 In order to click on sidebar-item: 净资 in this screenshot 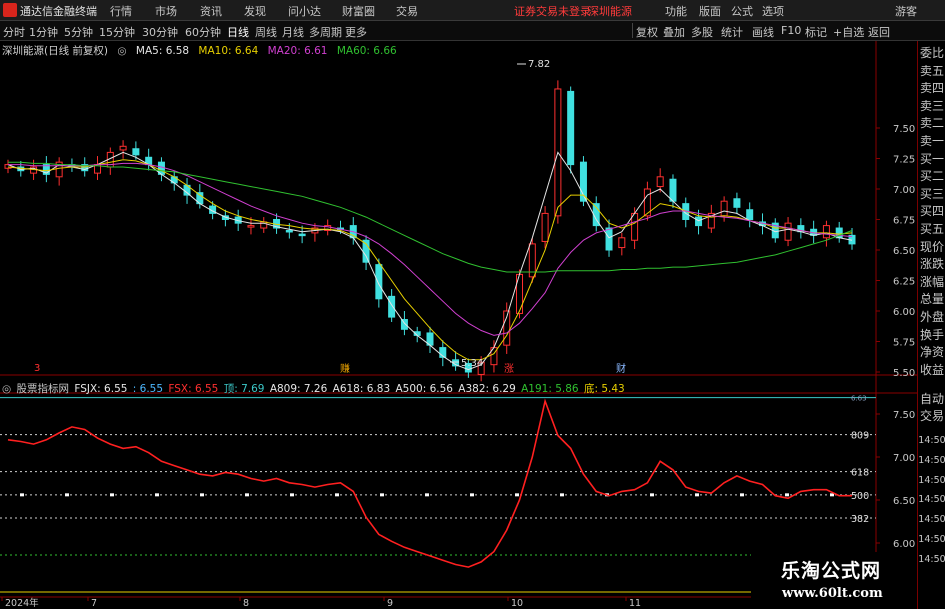, I will do `click(931, 352)`.